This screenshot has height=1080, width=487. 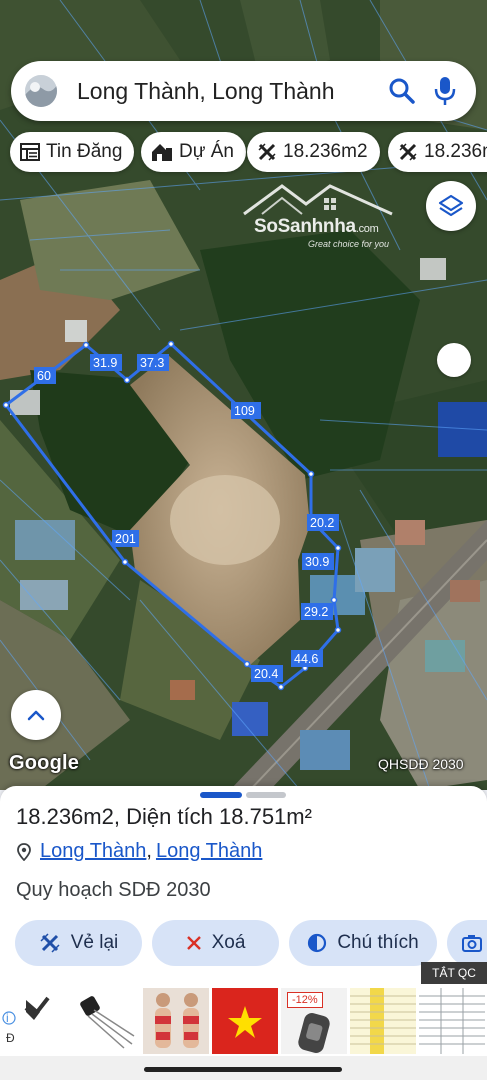 I want to click on segment-label: 20.2, so click(x=322, y=523).